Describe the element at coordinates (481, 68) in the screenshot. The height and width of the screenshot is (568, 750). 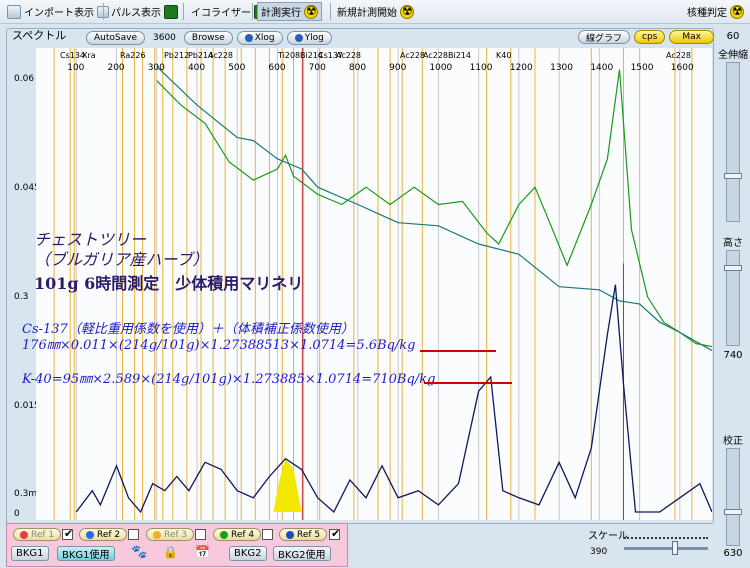
I see `x-tick-label: 1100` at that location.